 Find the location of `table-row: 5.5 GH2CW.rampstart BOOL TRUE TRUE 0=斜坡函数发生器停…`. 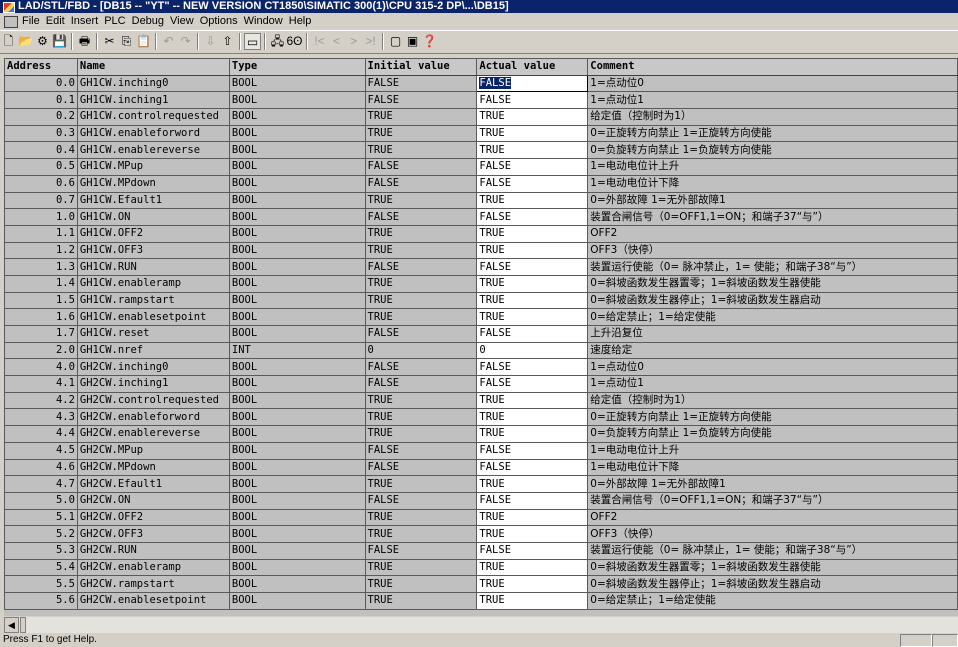

table-row: 5.5 GH2CW.rampstart BOOL TRUE TRUE 0=斜坡函数发生器停… is located at coordinates (481, 584).